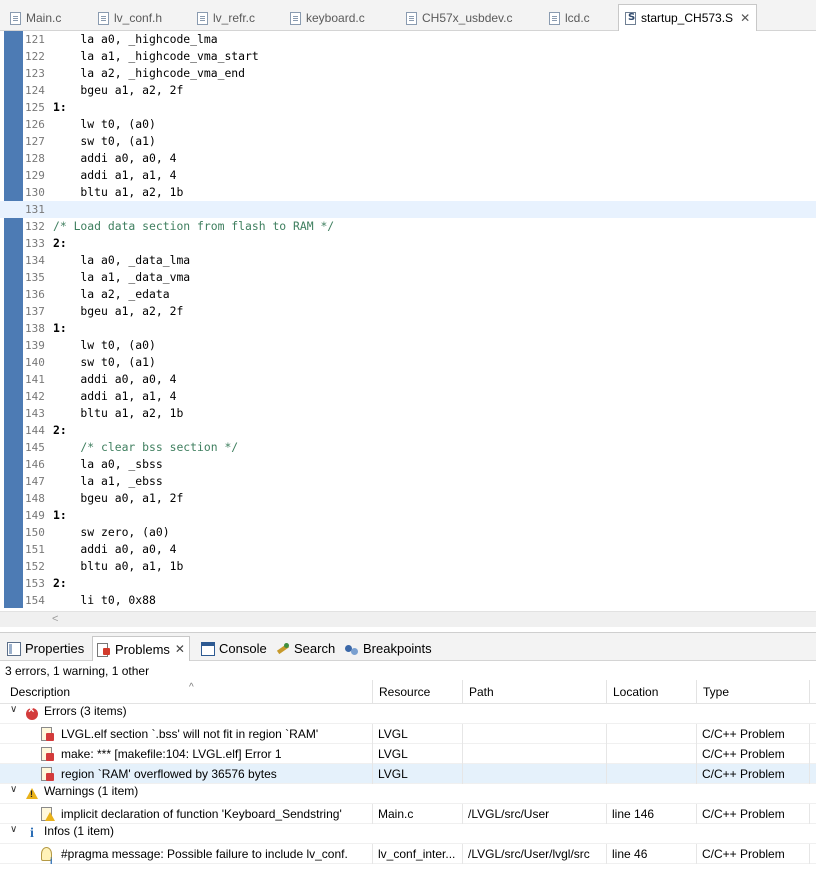 The height and width of the screenshot is (870, 816). I want to click on code-line: 135 la a1, _data_vma, so click(408, 277).